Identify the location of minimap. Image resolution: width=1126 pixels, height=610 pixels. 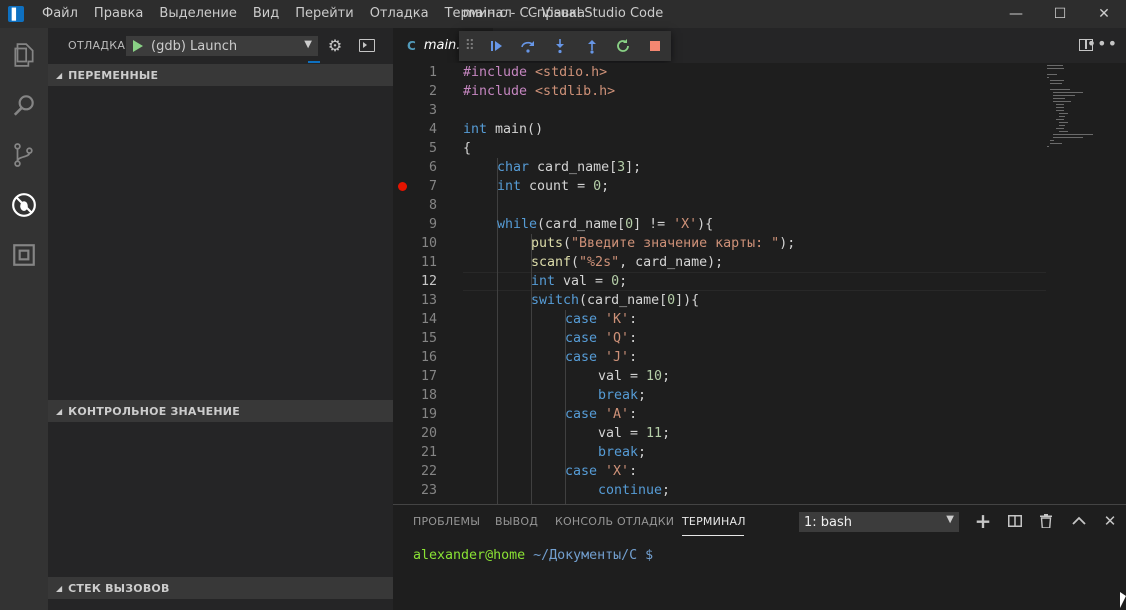
(1080, 108).